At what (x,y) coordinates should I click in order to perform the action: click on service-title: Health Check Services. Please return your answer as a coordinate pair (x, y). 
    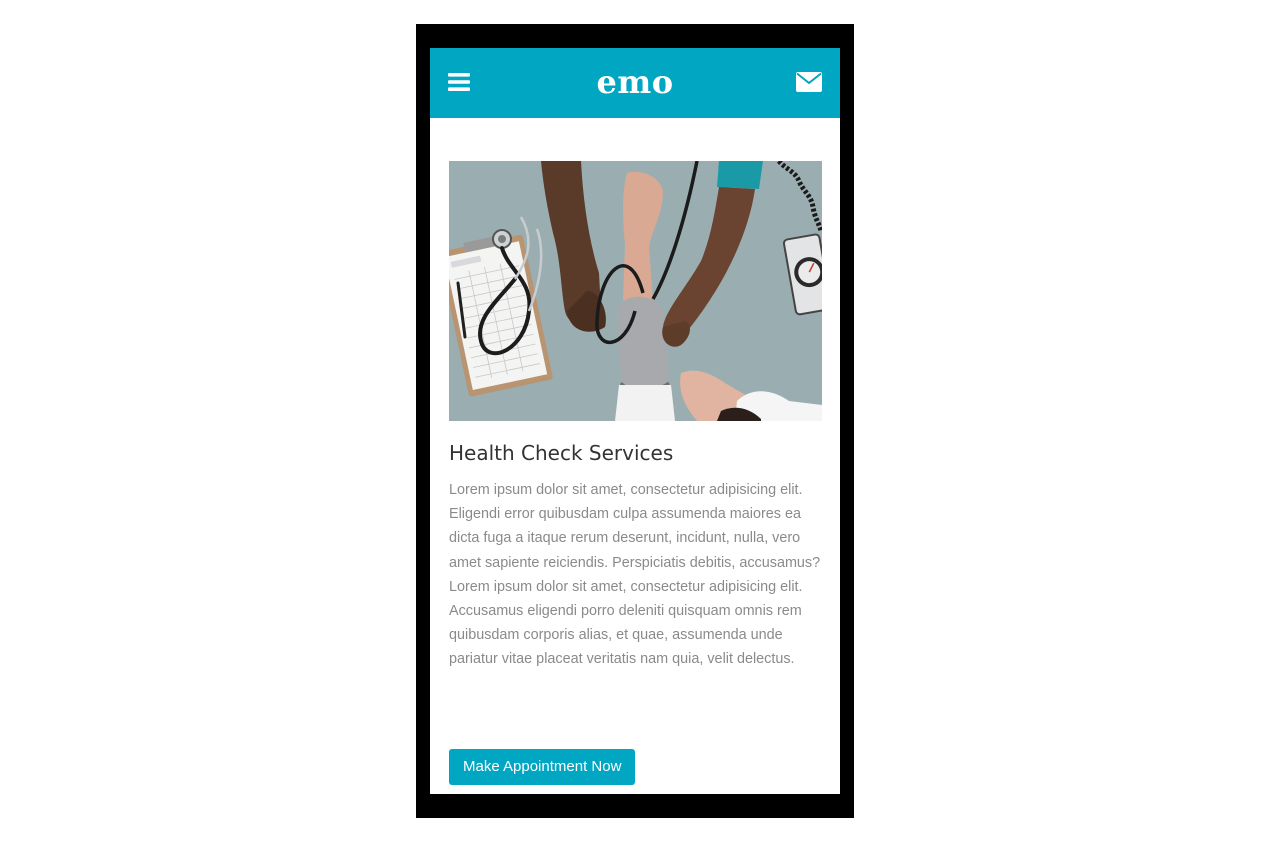
    Looking at the image, I should click on (561, 453).